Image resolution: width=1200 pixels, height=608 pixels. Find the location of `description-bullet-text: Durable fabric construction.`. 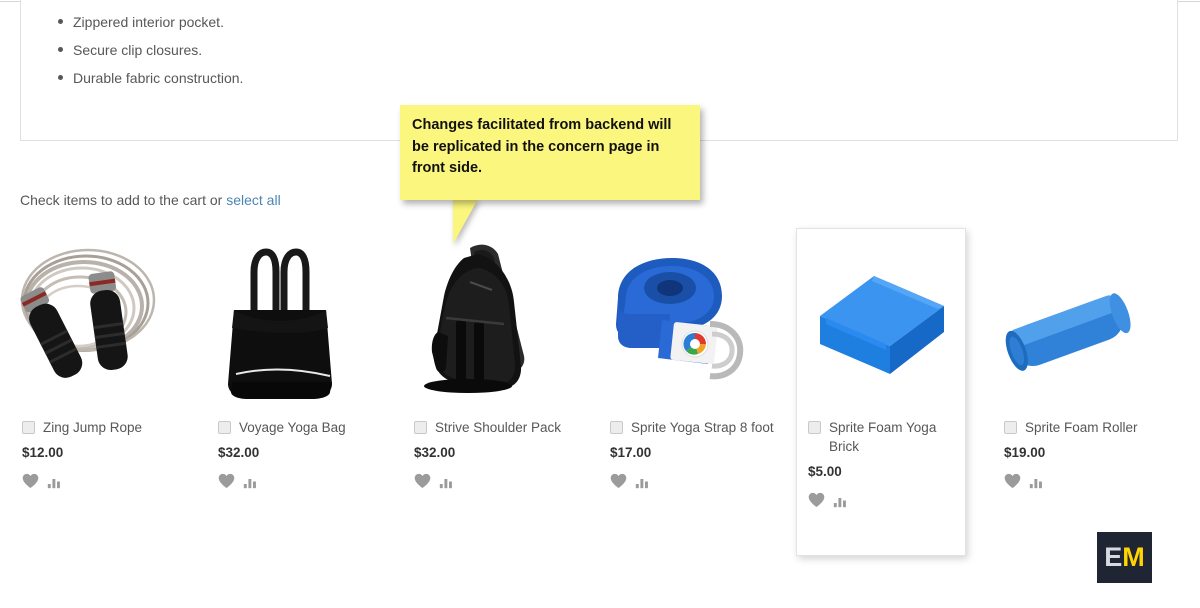

description-bullet-text: Durable fabric construction. is located at coordinates (158, 78).